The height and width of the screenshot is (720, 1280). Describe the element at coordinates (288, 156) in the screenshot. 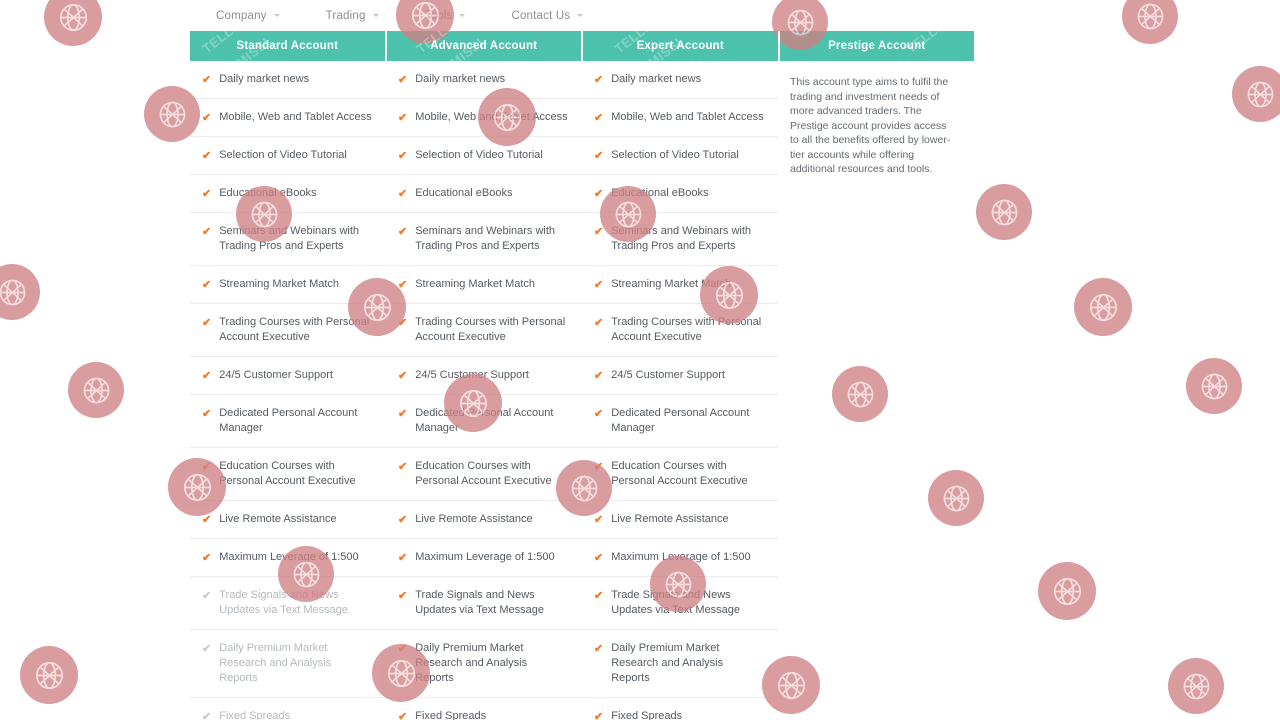

I see `feature-cell: ✔ Selection of Video Tutorial` at that location.